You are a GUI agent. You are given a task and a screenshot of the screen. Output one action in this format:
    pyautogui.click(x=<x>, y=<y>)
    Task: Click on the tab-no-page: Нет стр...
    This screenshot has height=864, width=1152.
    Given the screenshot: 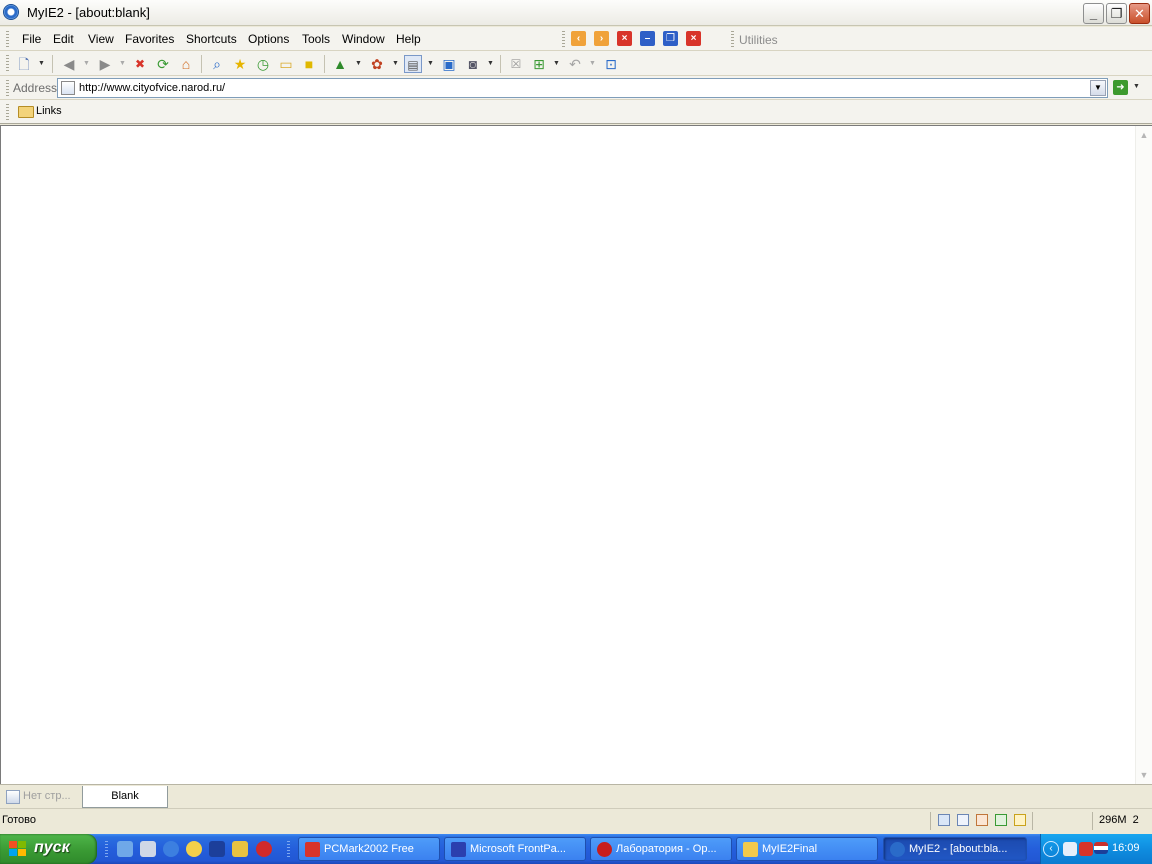 What is the action you would take?
    pyautogui.click(x=41, y=797)
    